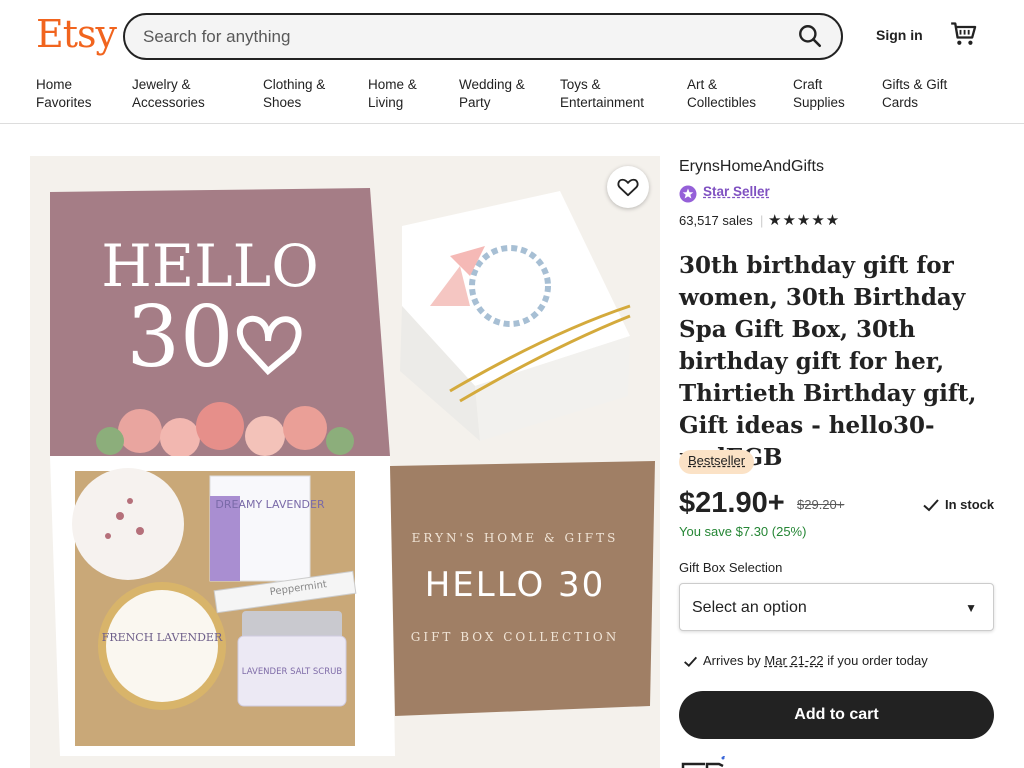 This screenshot has height=768, width=1024. I want to click on add-to-cart-button: Add to cart, so click(836, 715).